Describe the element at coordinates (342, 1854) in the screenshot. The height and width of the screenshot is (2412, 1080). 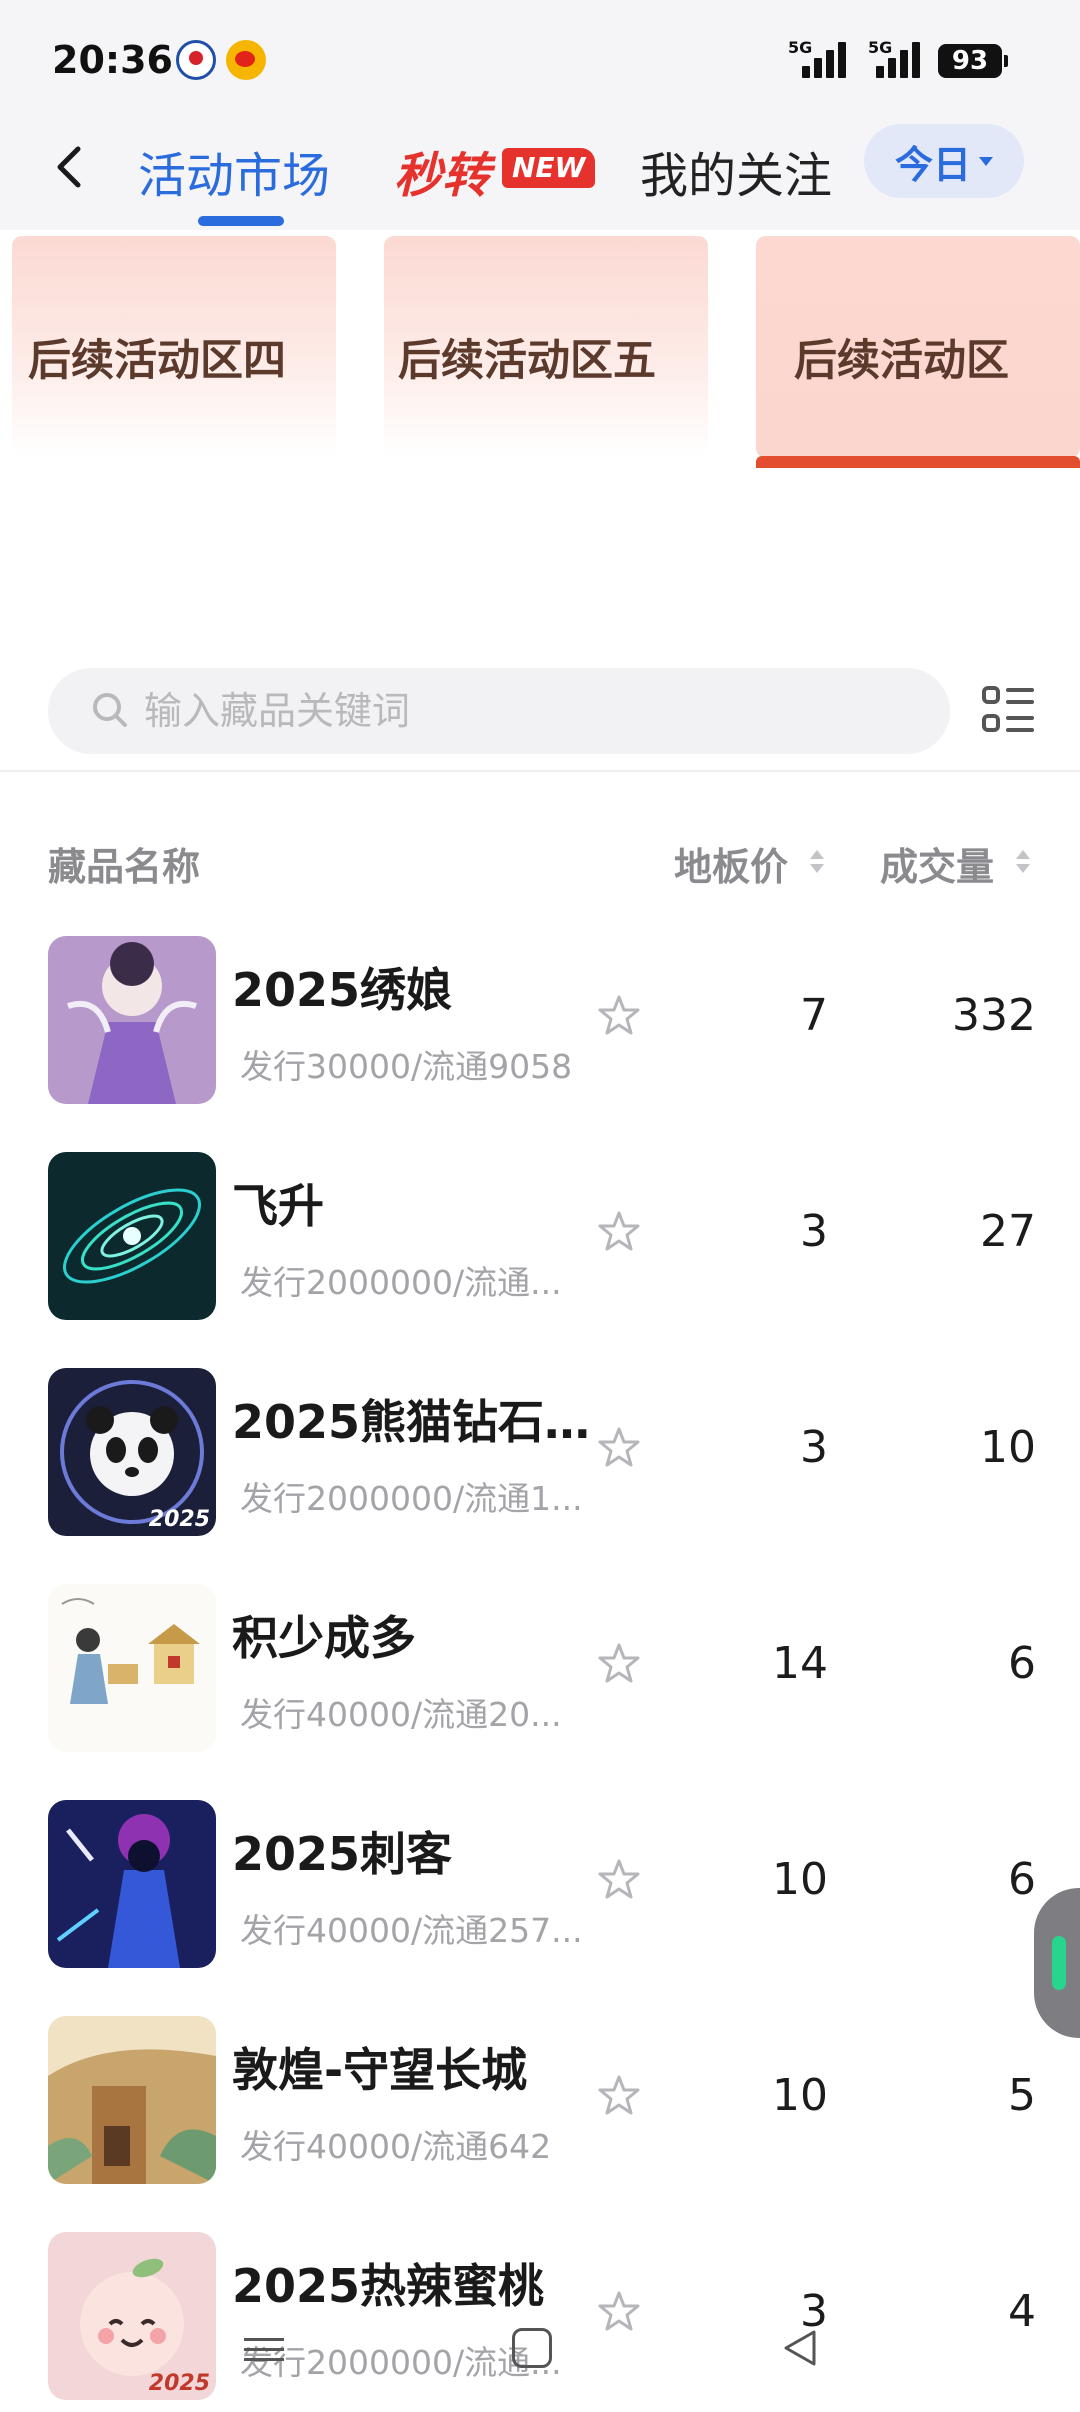
I see `item-name: 2025刺客` at that location.